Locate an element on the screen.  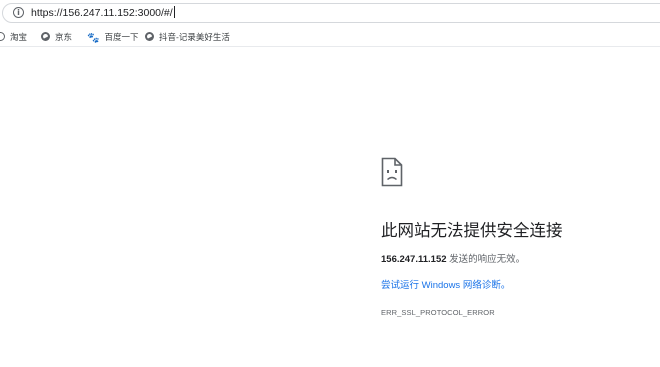
bookmark-label: 百度一下 is located at coordinates (121, 37).